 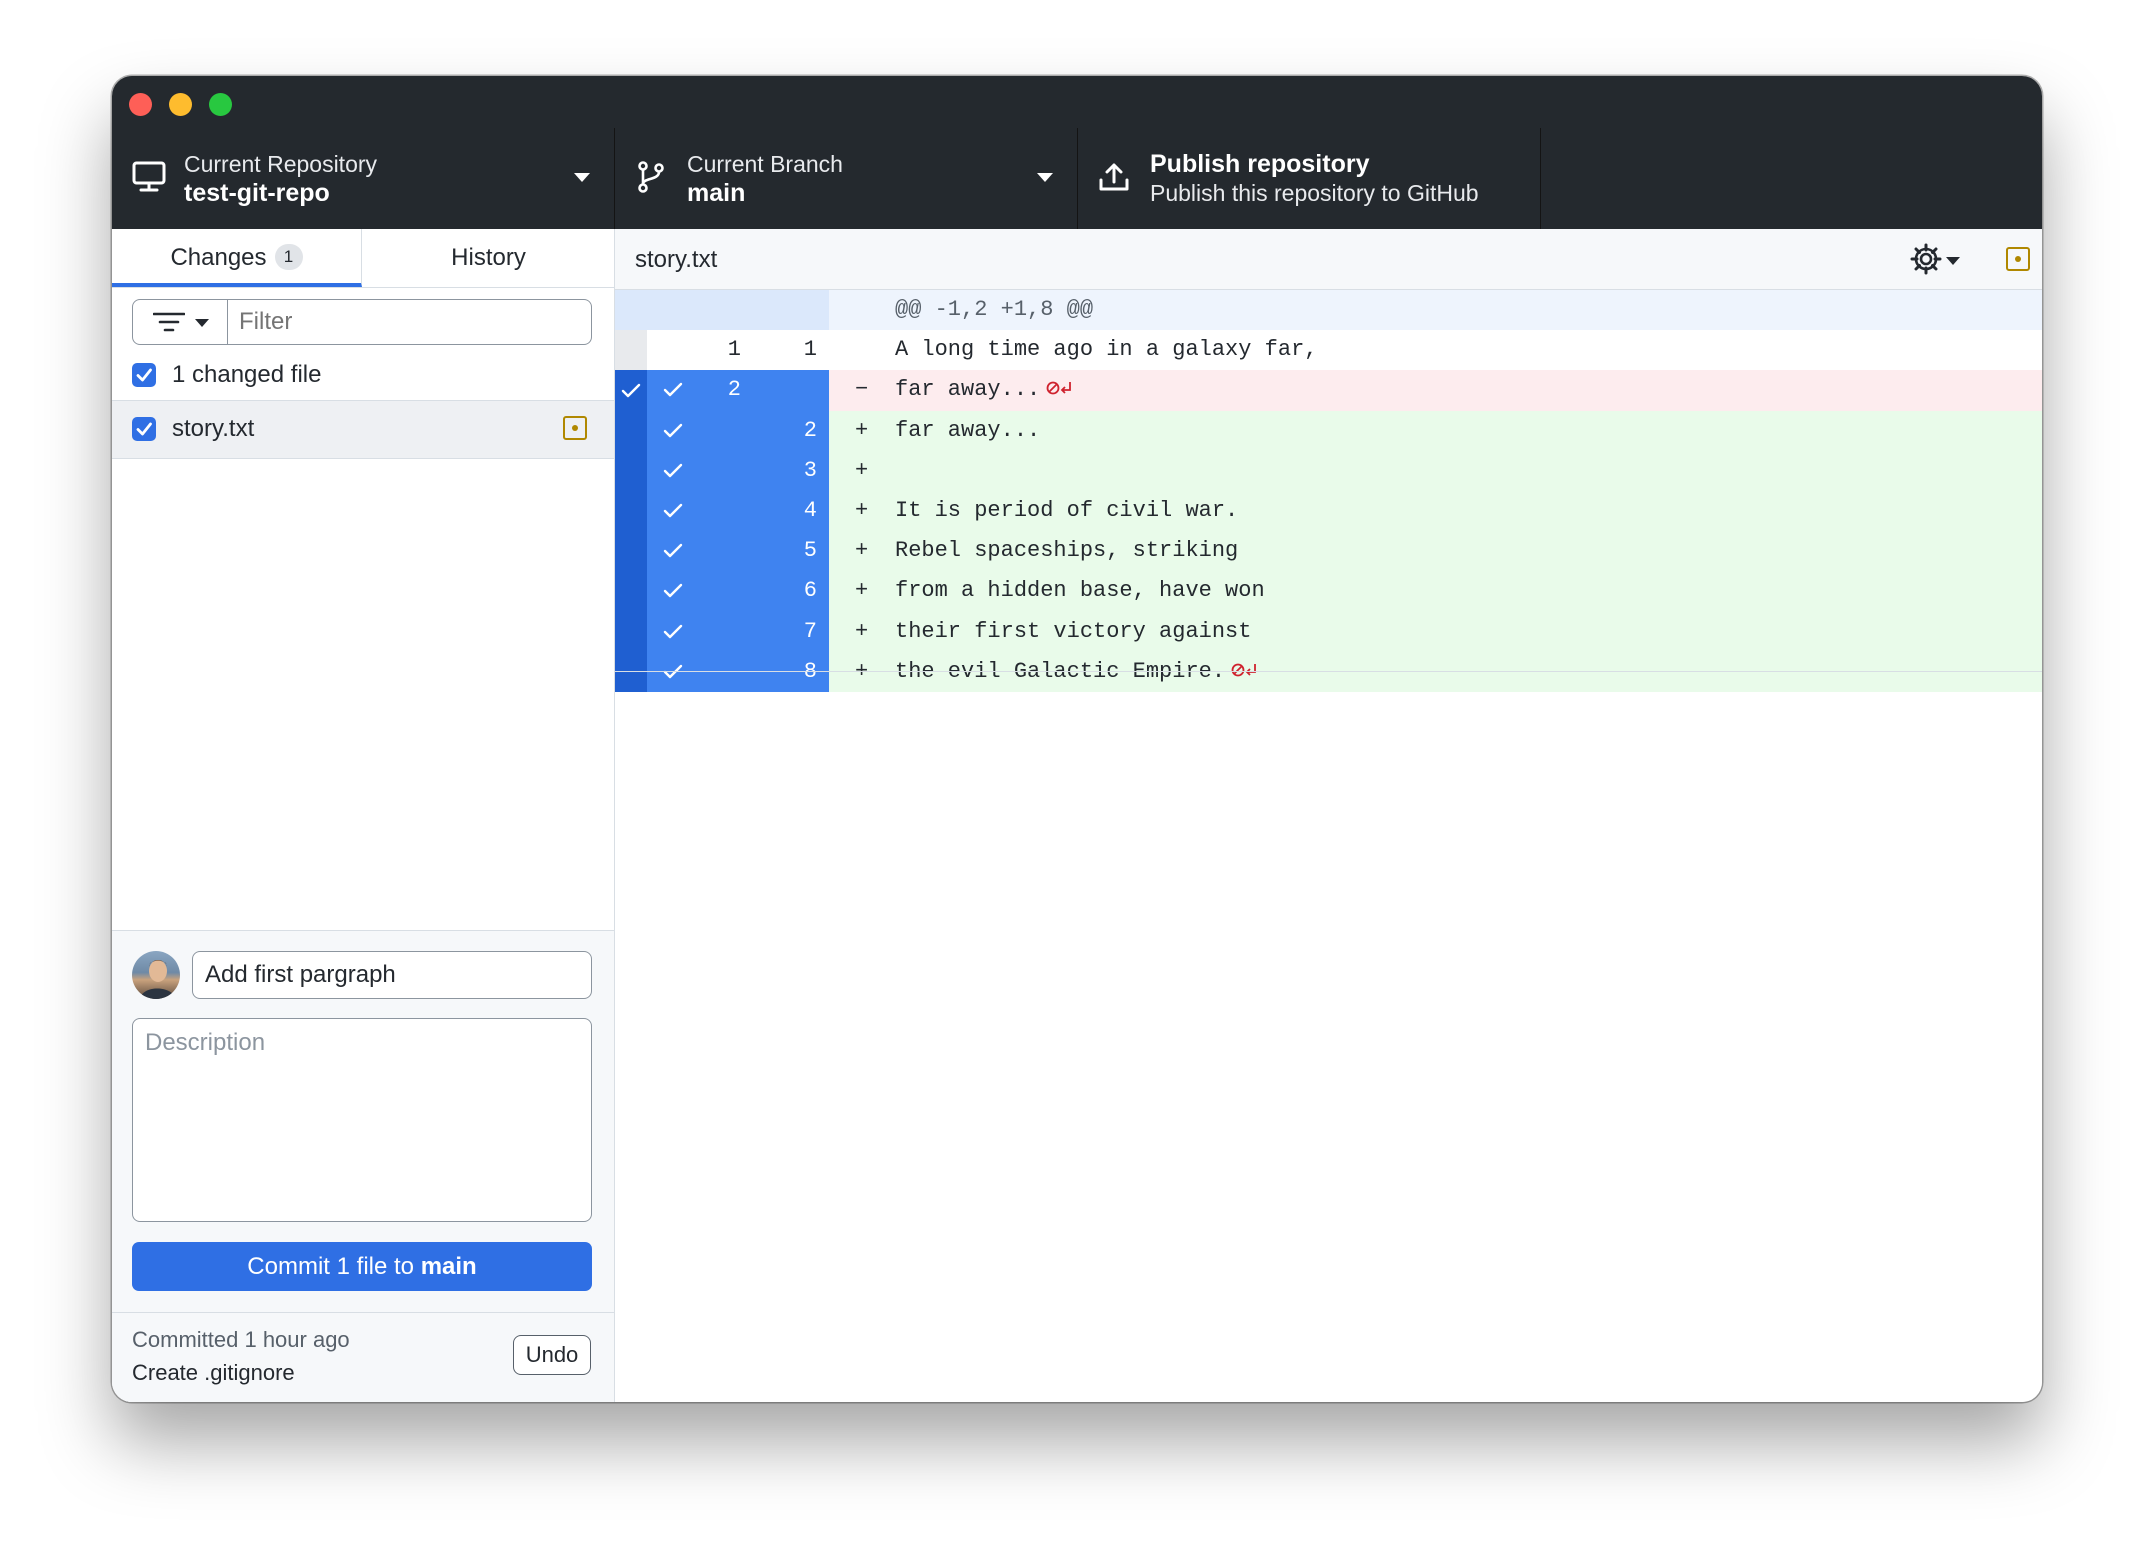 I want to click on new-line-number: 3, so click(x=793, y=470).